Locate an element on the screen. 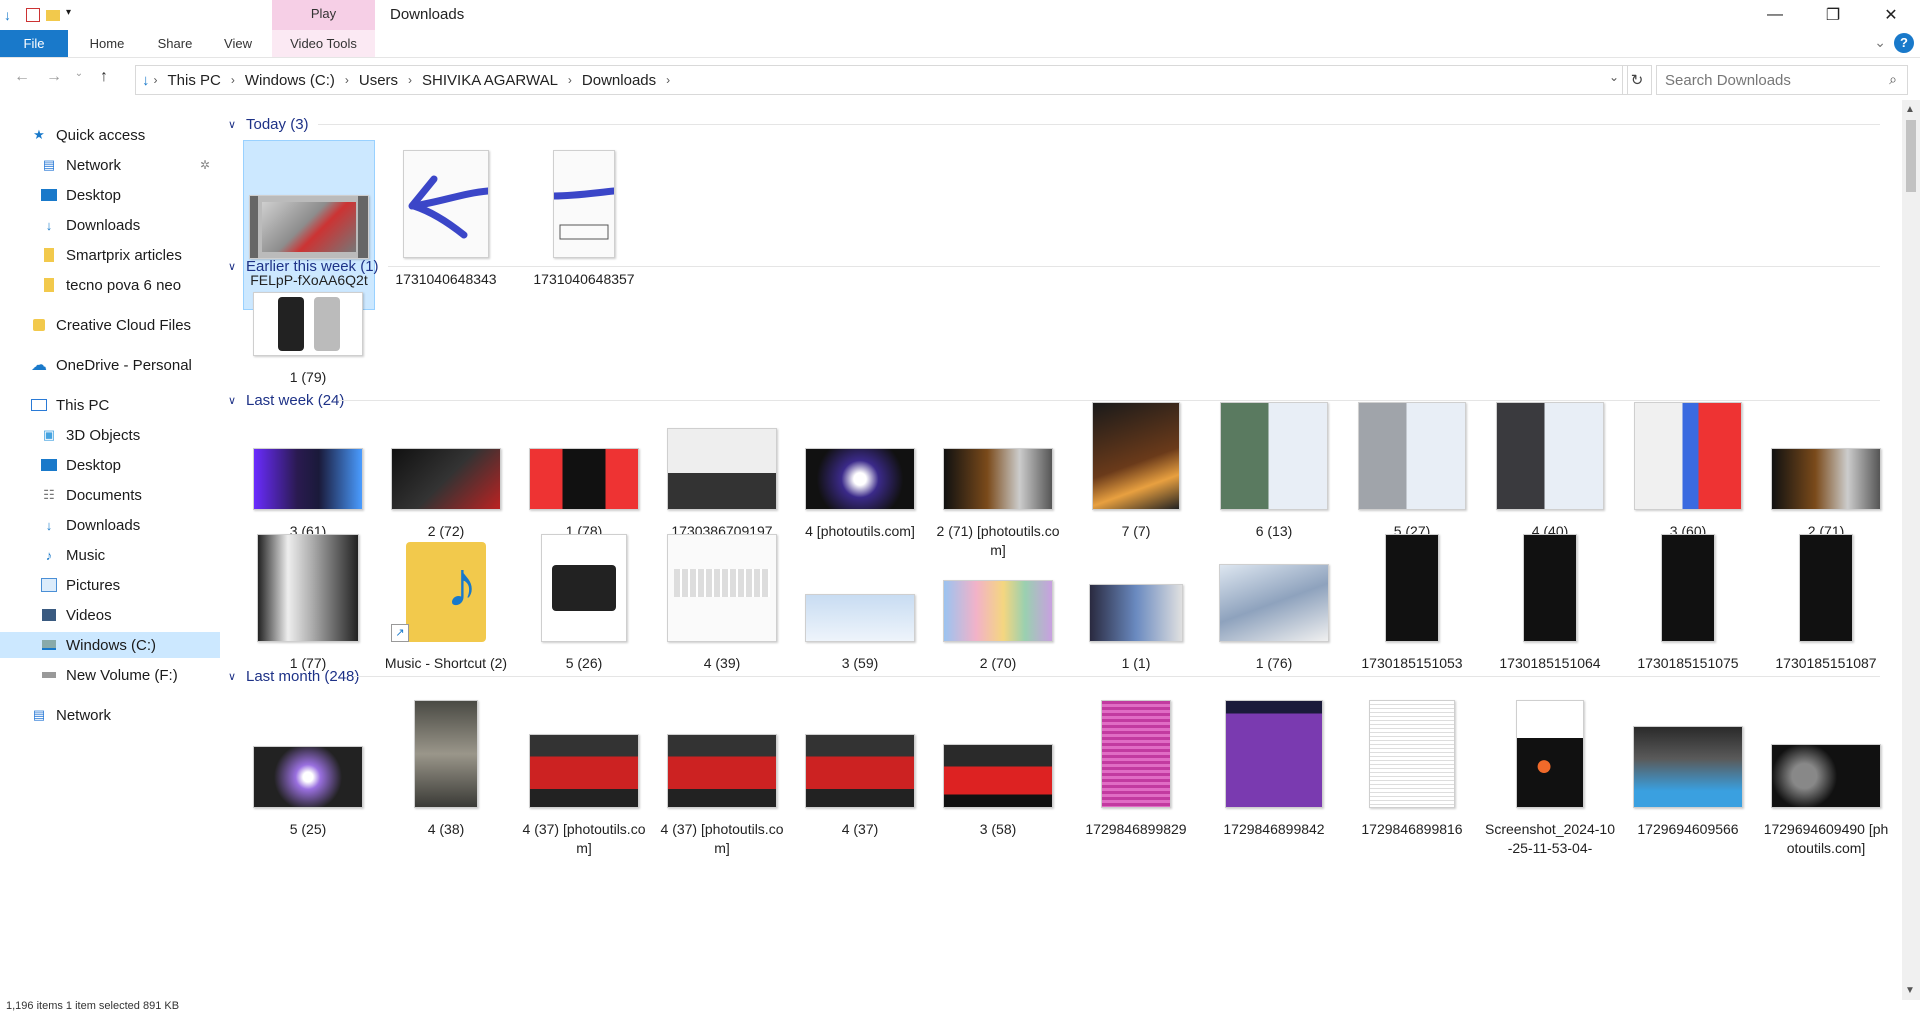 This screenshot has height=1012, width=1920. sidebar-item-desktop-pc: Desktop is located at coordinates (80, 465).